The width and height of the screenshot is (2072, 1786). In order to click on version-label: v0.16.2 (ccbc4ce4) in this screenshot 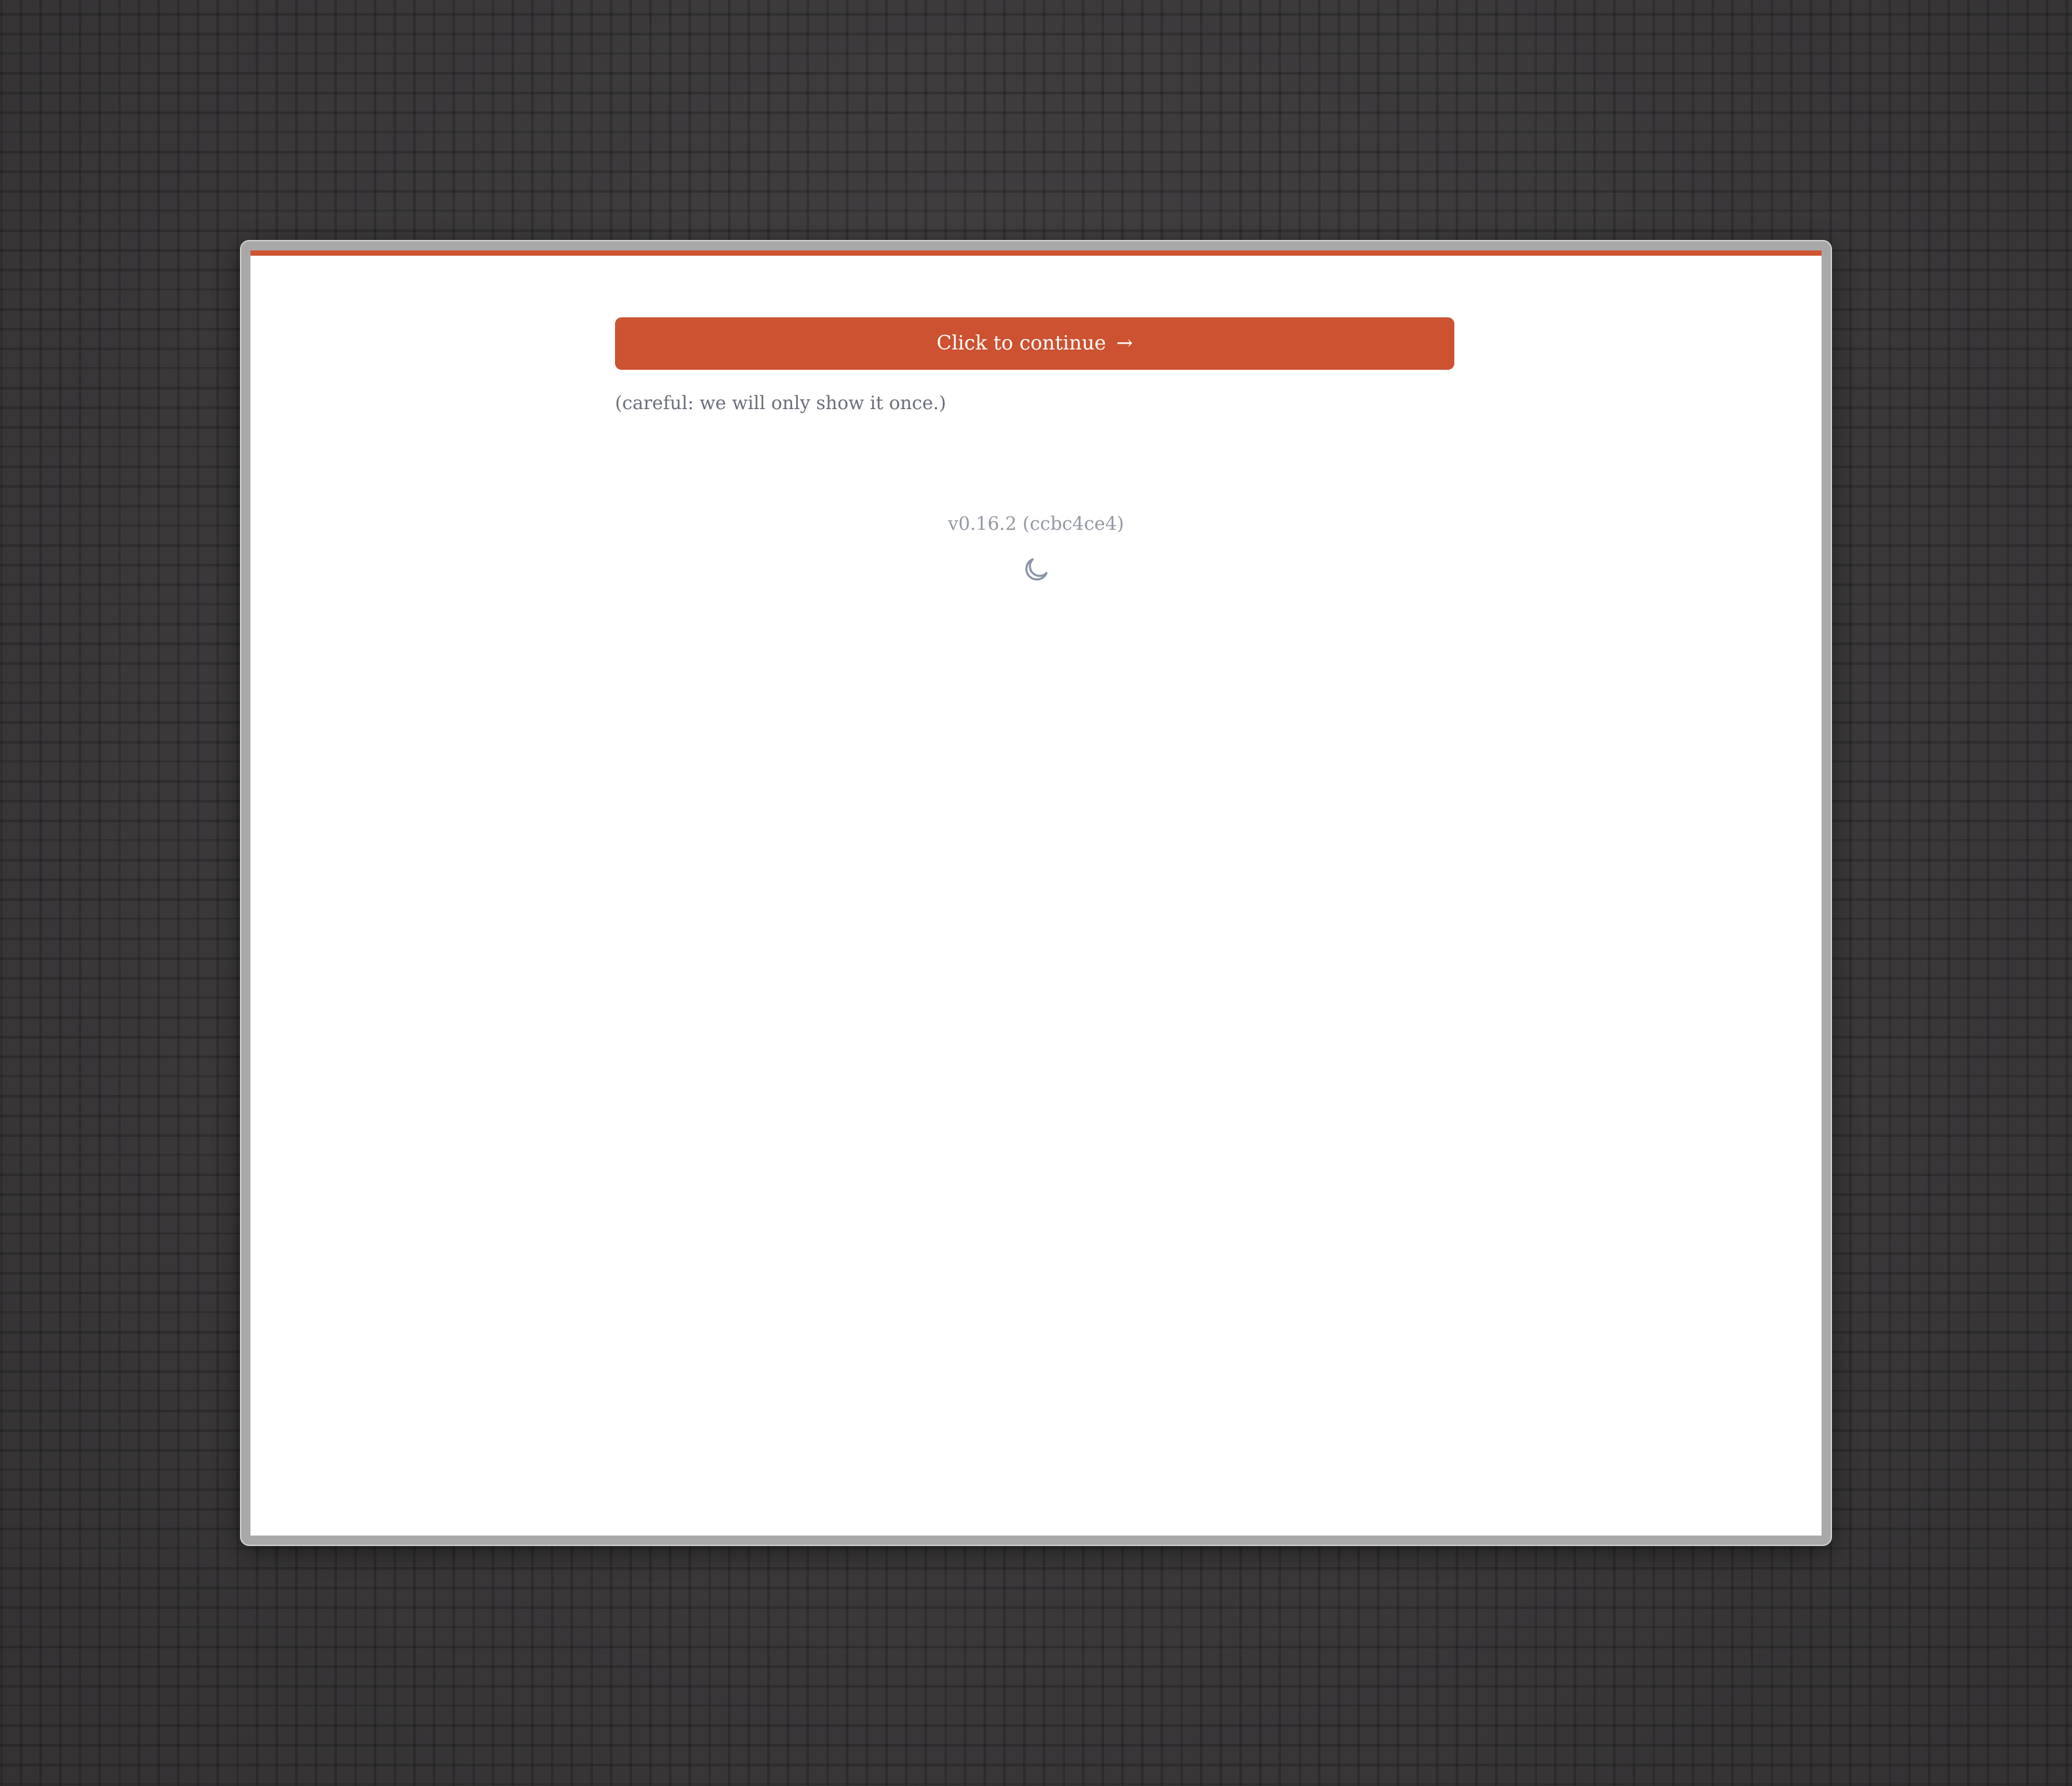, I will do `click(1036, 523)`.